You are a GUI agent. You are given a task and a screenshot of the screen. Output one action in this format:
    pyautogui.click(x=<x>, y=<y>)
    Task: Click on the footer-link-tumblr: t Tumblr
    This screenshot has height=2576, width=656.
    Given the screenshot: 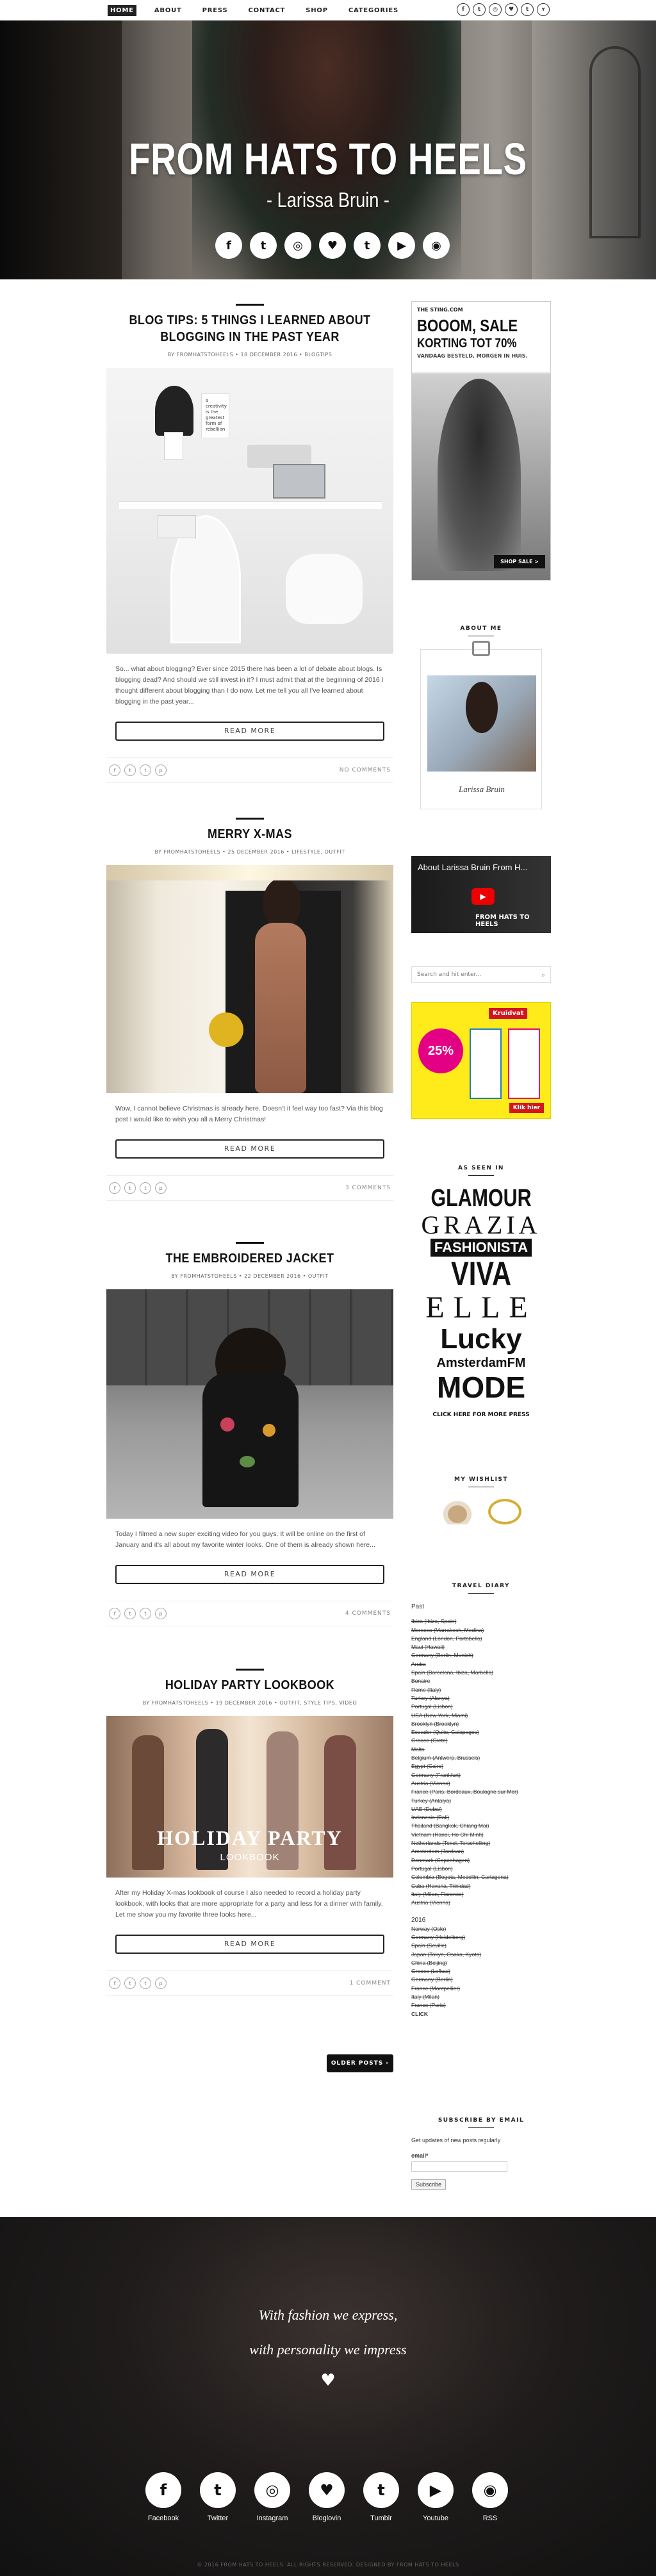 What is the action you would take?
    pyautogui.click(x=381, y=2497)
    